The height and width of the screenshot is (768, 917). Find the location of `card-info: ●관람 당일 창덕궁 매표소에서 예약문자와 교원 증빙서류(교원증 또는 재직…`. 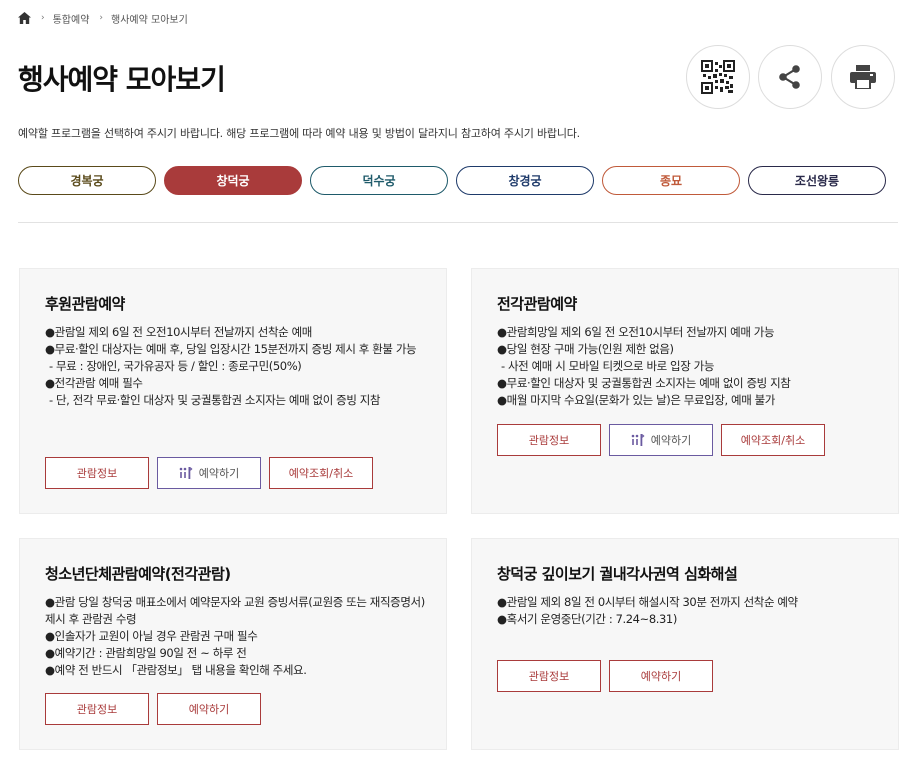

card-info: ●관람 당일 창덕궁 매표소에서 예약문자와 교원 증빙서류(교원증 또는 재직… is located at coordinates (235, 636).